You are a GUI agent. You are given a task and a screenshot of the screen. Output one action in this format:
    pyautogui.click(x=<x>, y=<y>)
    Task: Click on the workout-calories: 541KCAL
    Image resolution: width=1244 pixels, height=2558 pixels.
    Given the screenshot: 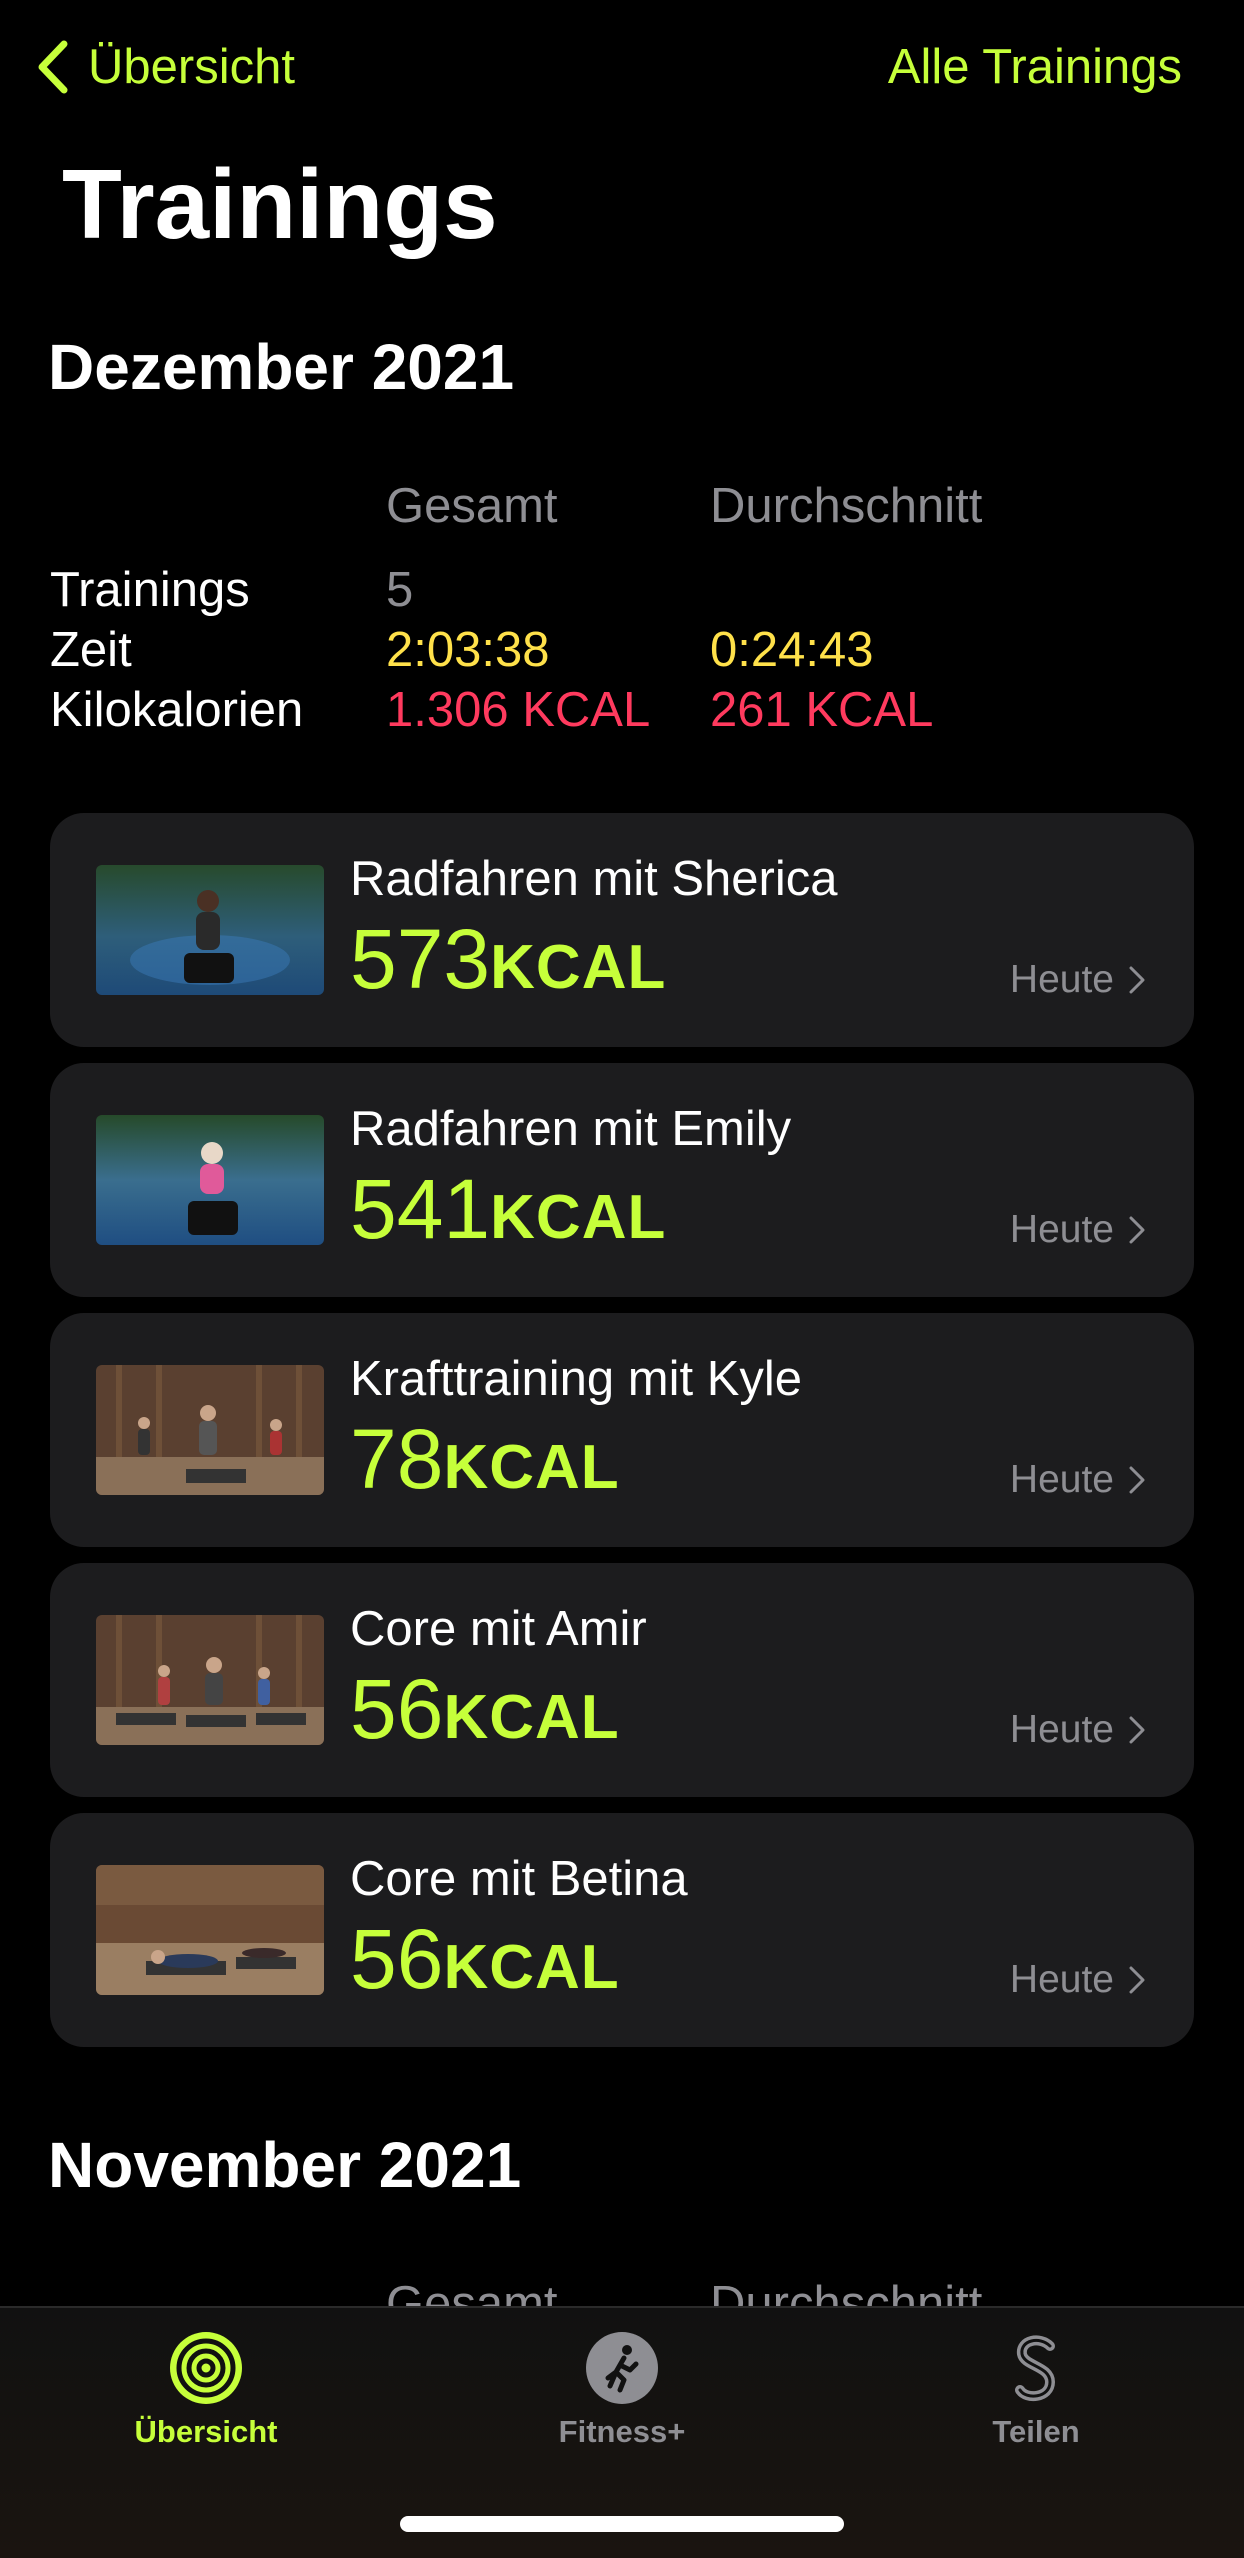 What is the action you would take?
    pyautogui.click(x=508, y=1209)
    